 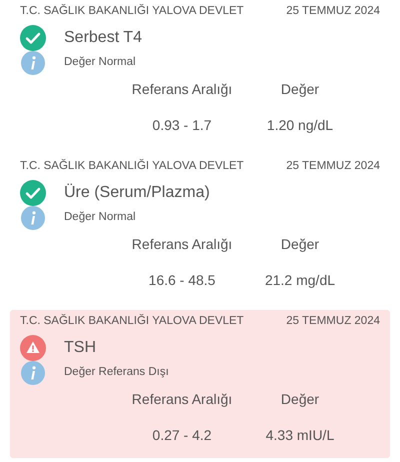 I want to click on reference-range: 16.6 - 48.5, so click(x=182, y=280).